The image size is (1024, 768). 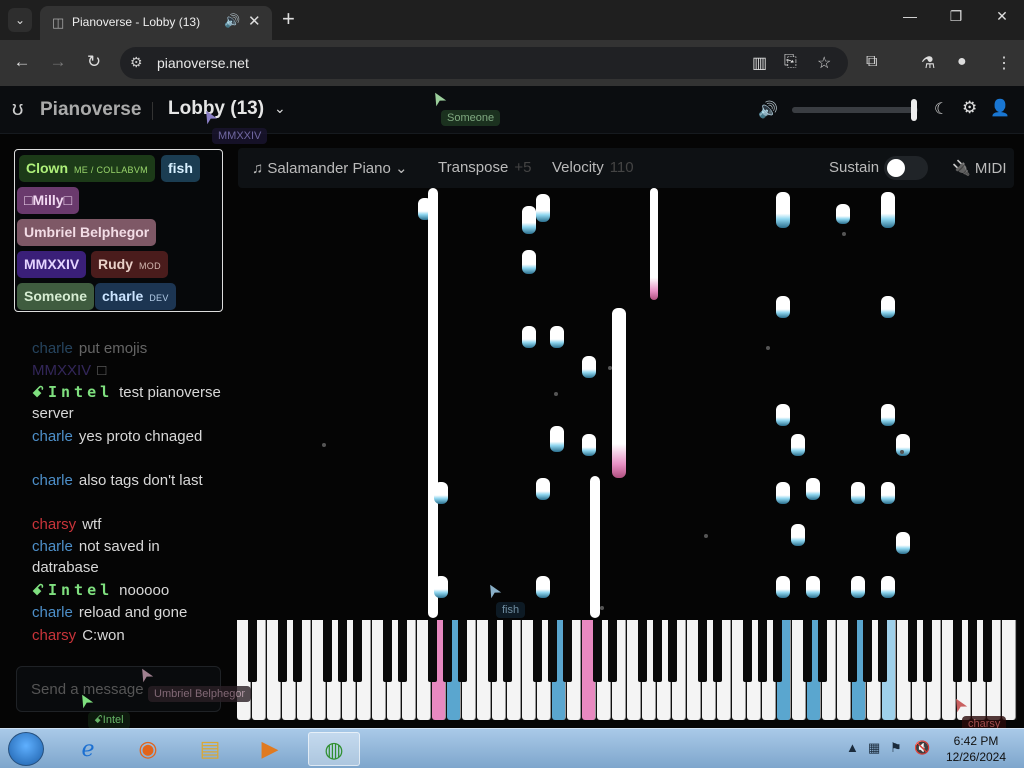 I want to click on forward-icon: →, so click(x=58, y=62).